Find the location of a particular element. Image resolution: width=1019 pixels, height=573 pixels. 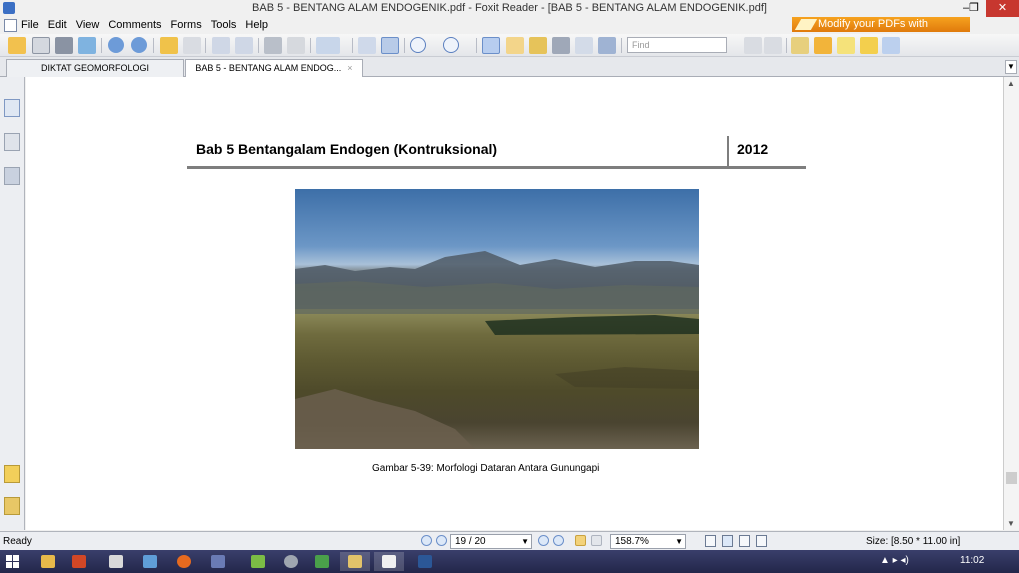

save-icon is located at coordinates (41, 45).